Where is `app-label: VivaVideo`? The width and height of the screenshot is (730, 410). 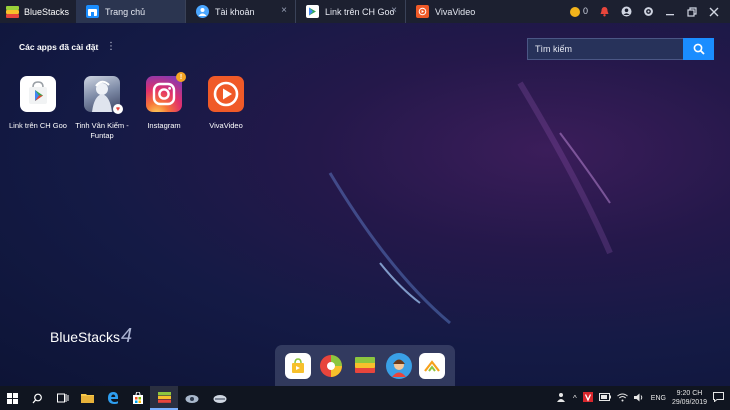 app-label: VivaVideo is located at coordinates (226, 125).